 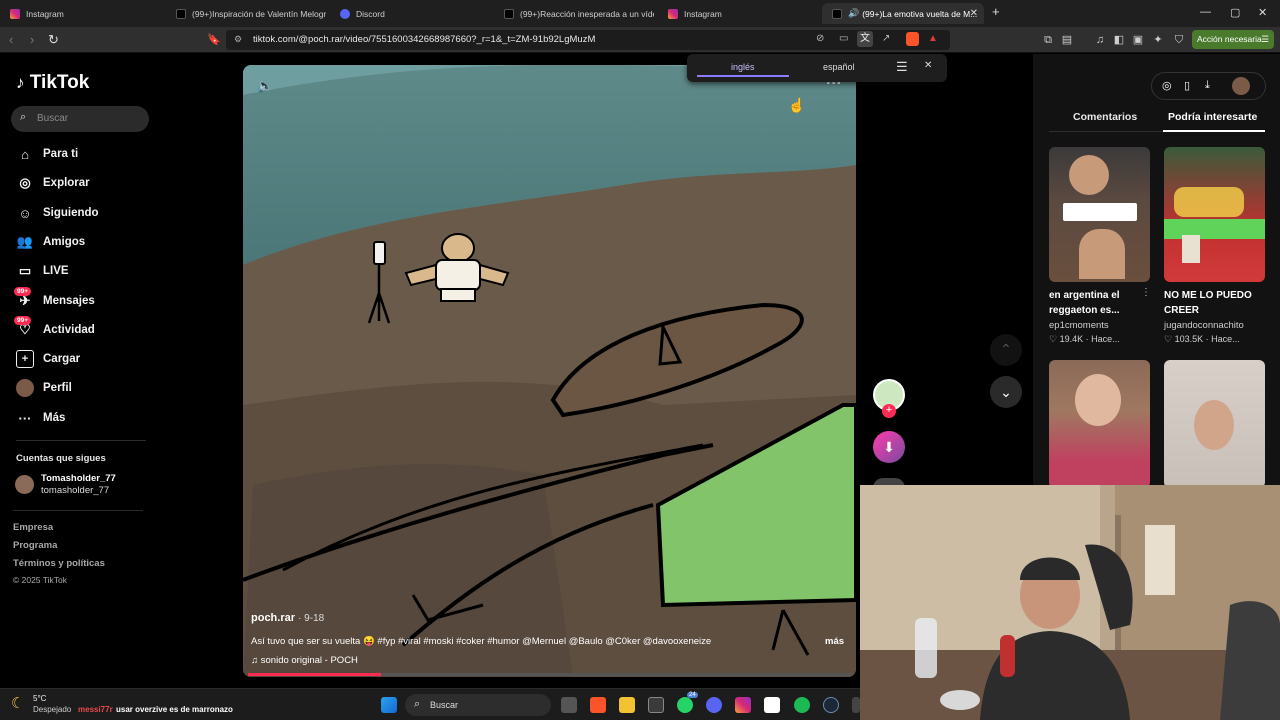 What do you see at coordinates (865, 39) in the screenshot?
I see `translate-icon: 文` at bounding box center [865, 39].